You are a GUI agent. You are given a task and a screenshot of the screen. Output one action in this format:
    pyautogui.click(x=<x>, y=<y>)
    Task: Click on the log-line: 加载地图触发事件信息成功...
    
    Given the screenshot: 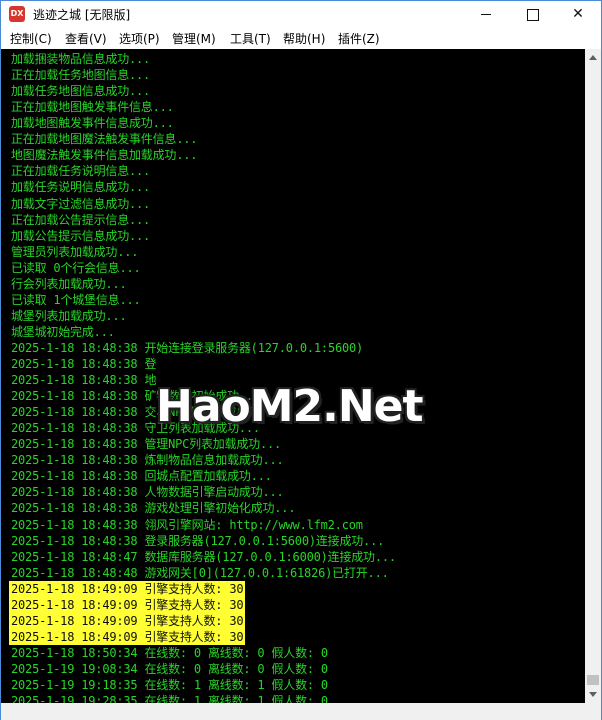 What is the action you would take?
    pyautogui.click(x=92, y=123)
    